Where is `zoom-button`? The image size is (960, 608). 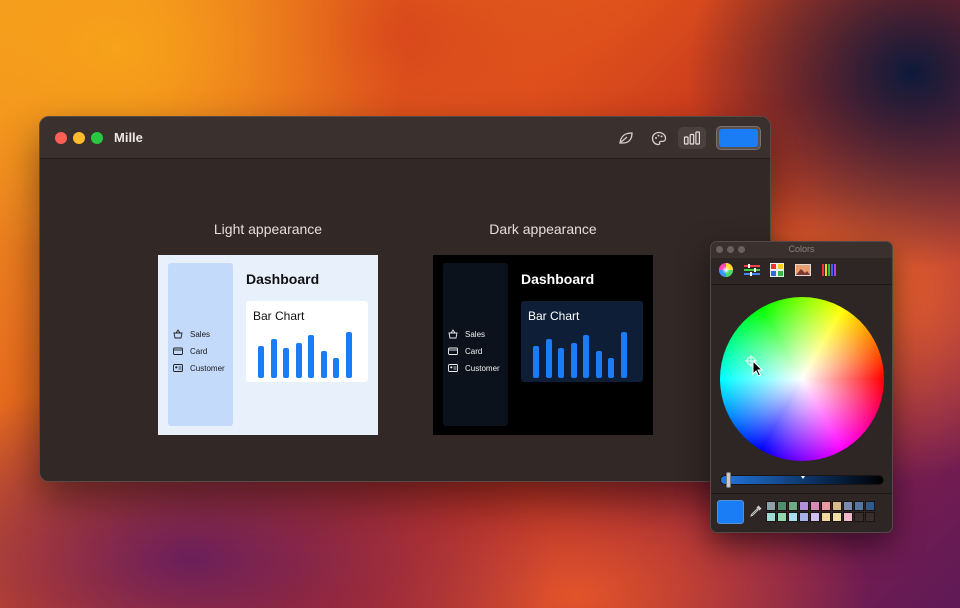 zoom-button is located at coordinates (97, 138).